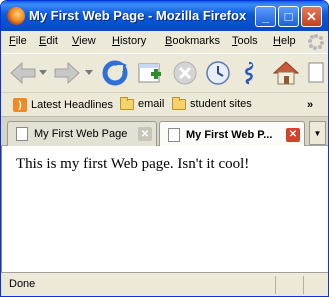 This screenshot has height=297, width=329. I want to click on addon-seahorse-icon, so click(249, 73).